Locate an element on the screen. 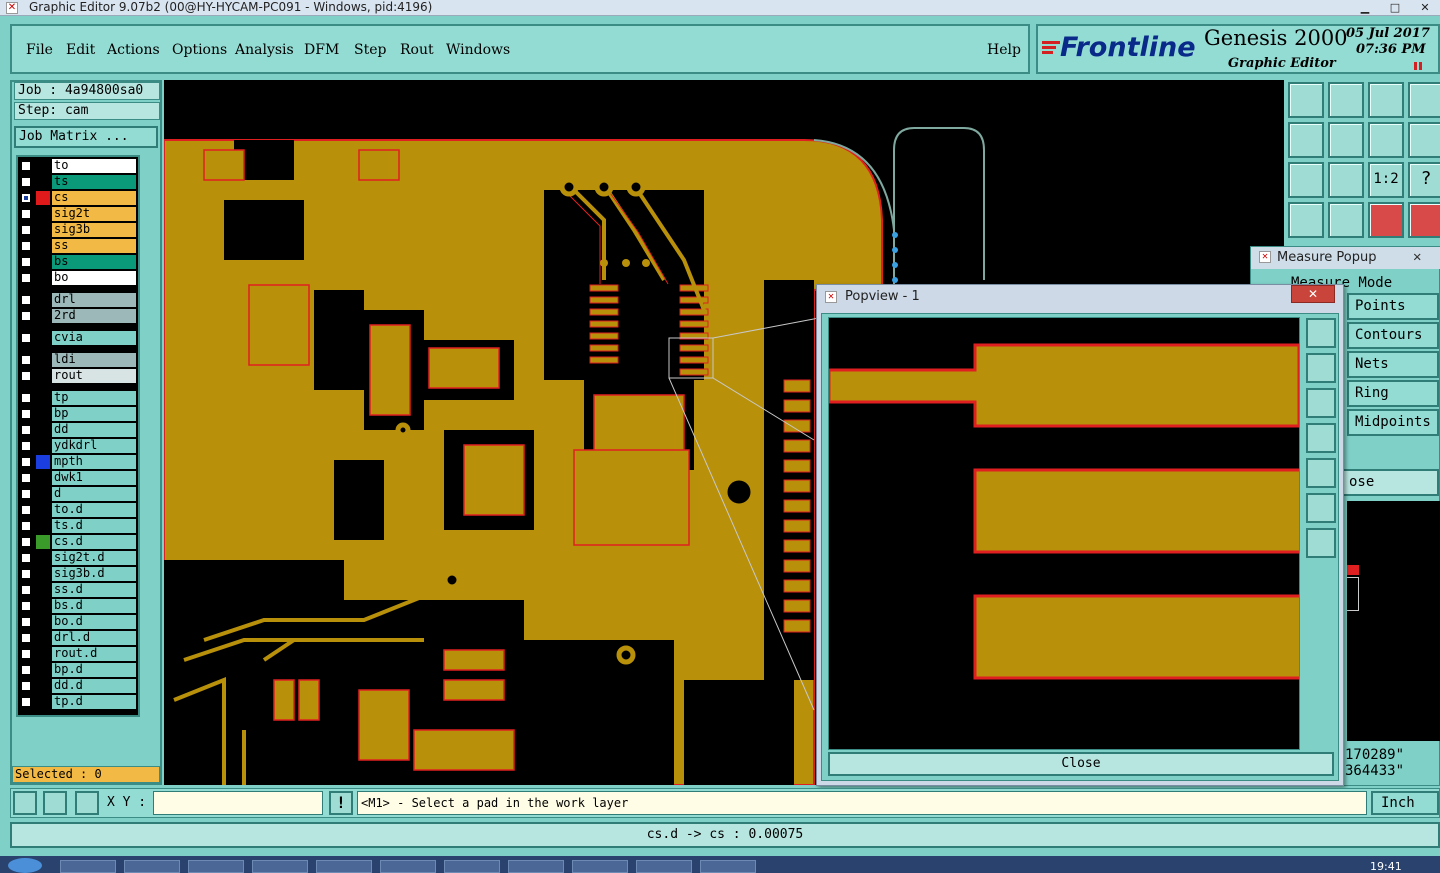 This screenshot has height=873, width=1440. layer-row: ss.d is located at coordinates (78, 590).